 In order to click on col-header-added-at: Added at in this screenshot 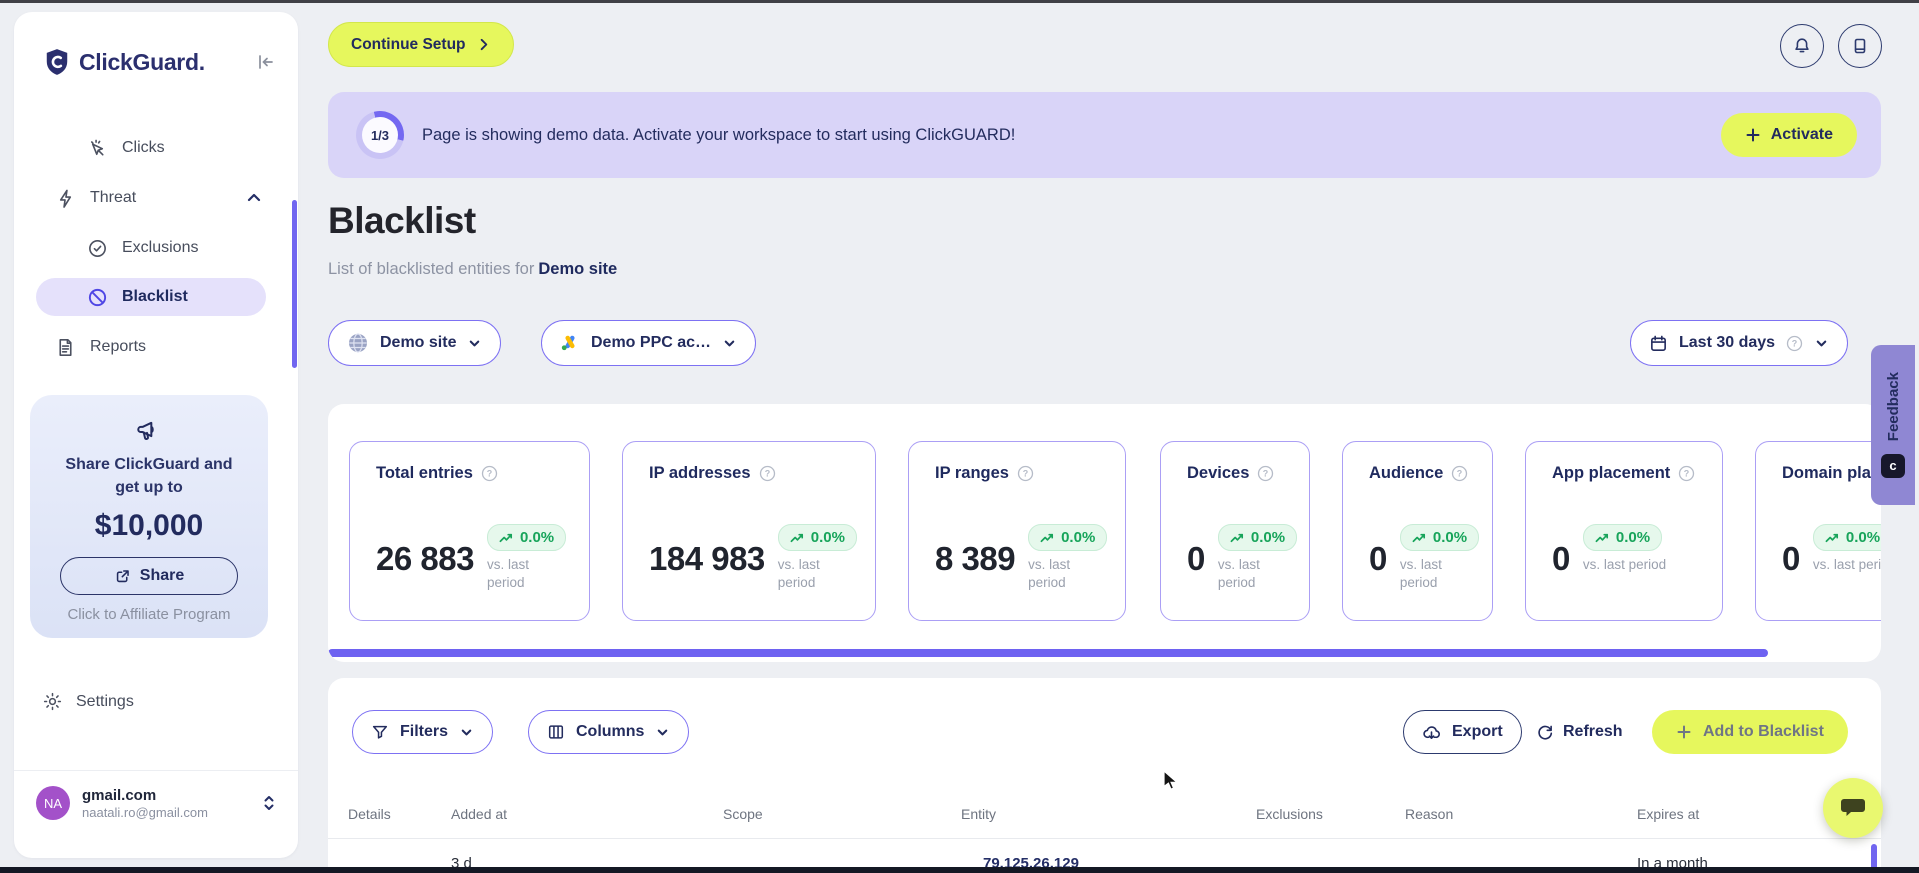, I will do `click(479, 814)`.